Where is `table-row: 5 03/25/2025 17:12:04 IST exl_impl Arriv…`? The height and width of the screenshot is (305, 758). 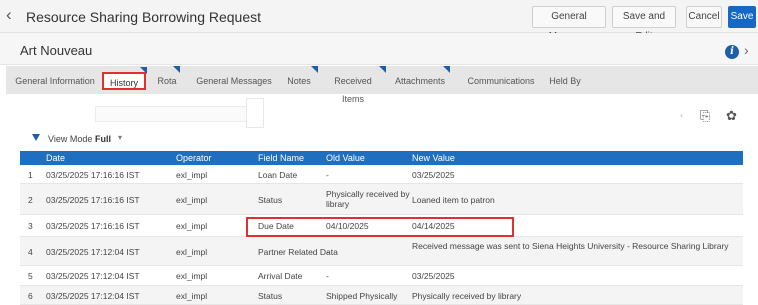
table-row: 5 03/25/2025 17:12:04 IST exl_impl Arriv… is located at coordinates (381, 276).